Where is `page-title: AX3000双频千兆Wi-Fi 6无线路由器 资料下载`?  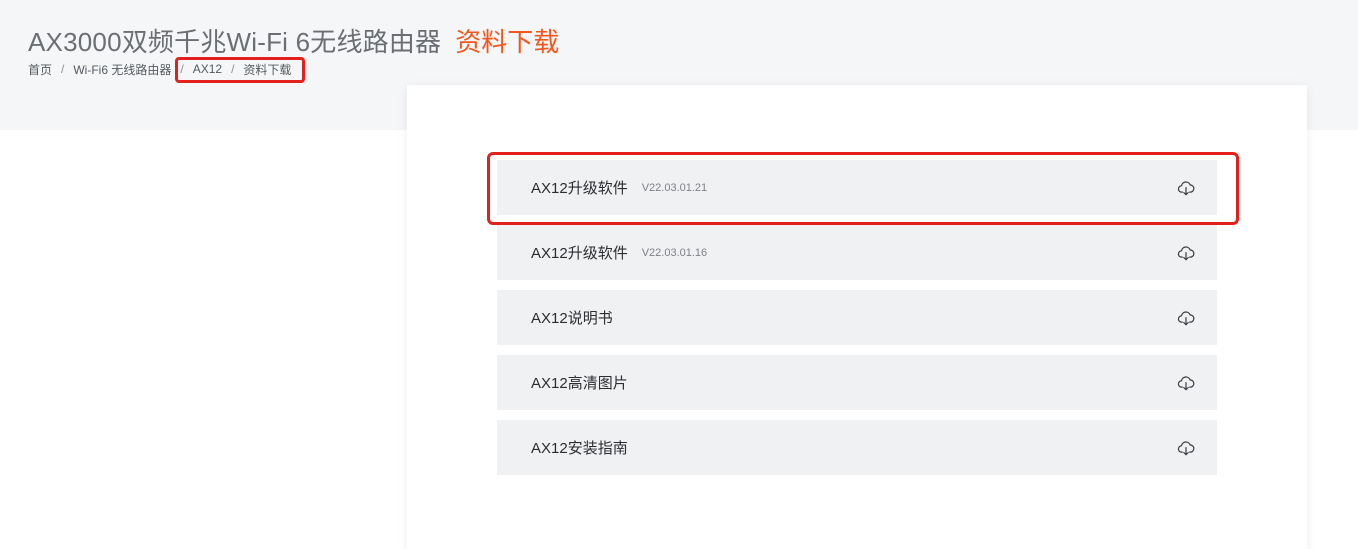 page-title: AX3000双频千兆Wi-Fi 6无线路由器 资料下载 is located at coordinates (293, 40).